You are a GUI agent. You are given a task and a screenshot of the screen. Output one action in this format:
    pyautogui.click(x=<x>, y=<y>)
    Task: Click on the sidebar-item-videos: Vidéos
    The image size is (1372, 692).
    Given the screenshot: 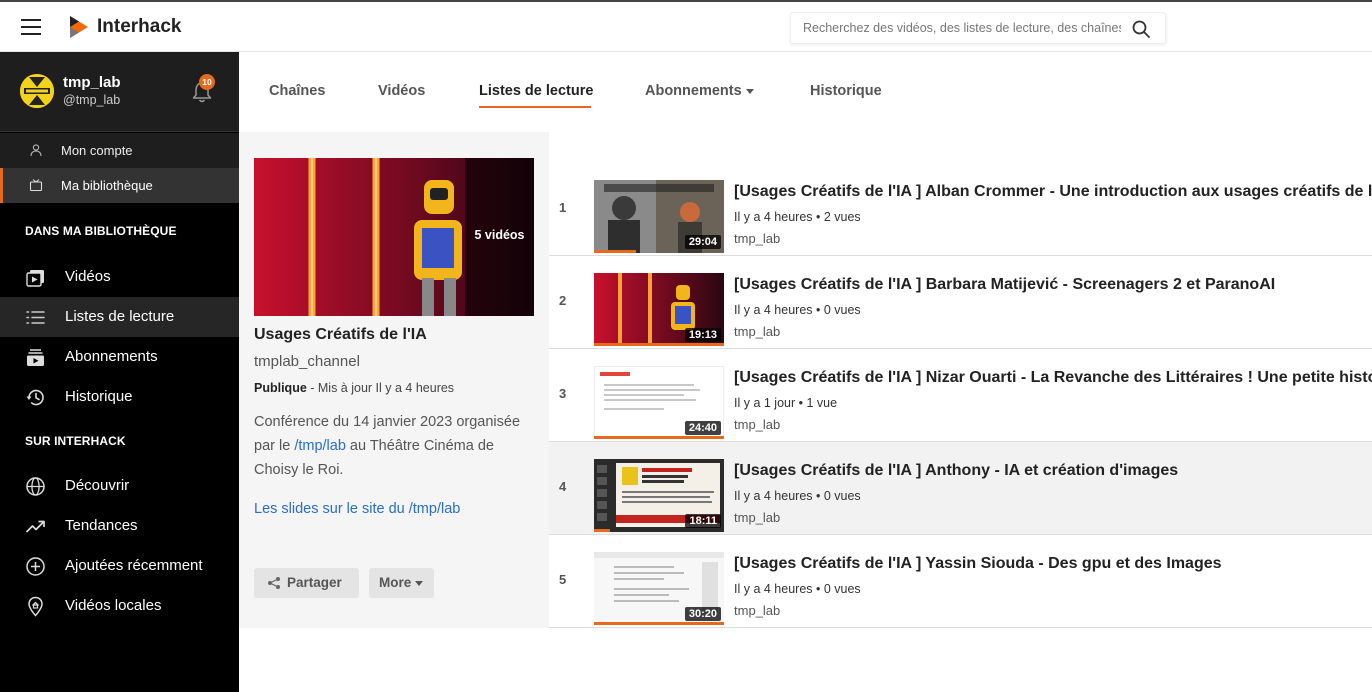 What is the action you would take?
    pyautogui.click(x=119, y=277)
    